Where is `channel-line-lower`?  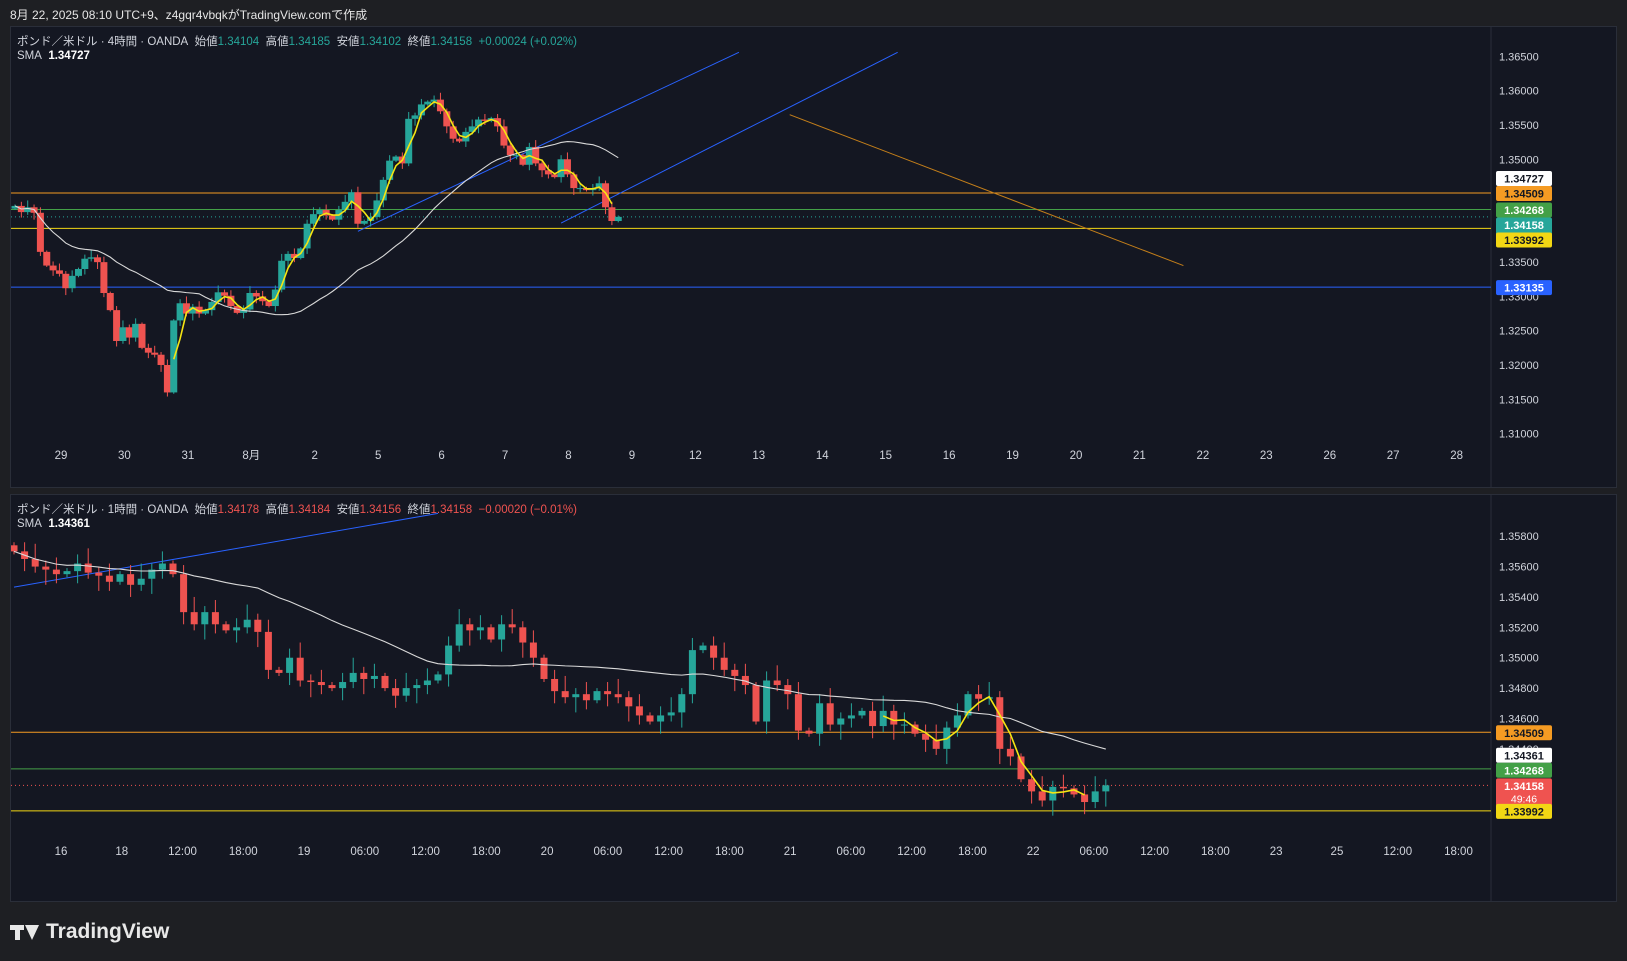
channel-line-lower is located at coordinates (729, 137).